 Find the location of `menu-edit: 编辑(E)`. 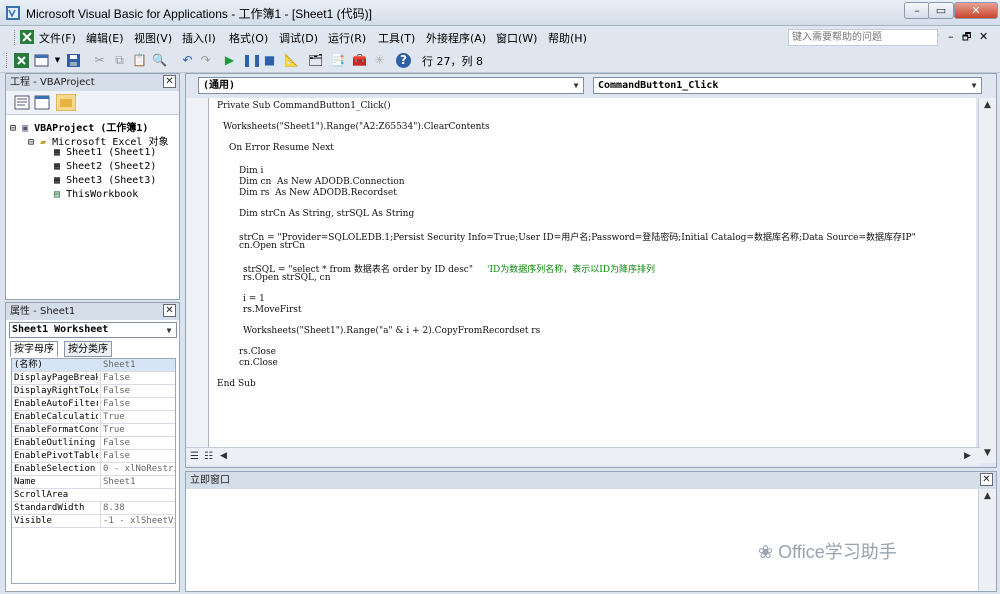

menu-edit: 编辑(E) is located at coordinates (105, 38).